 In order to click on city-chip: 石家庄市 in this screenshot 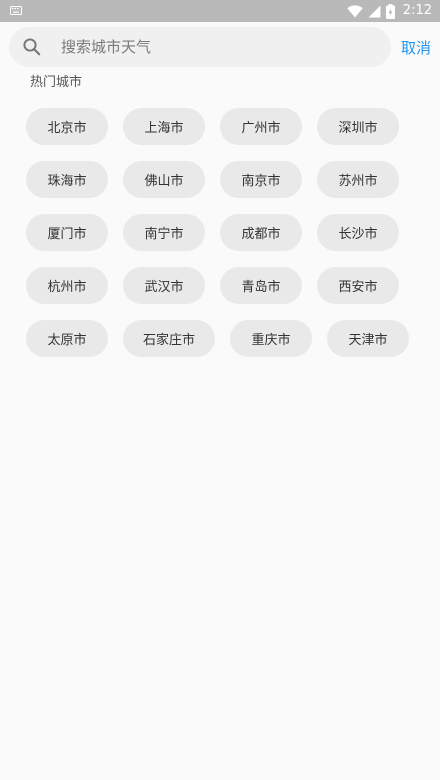, I will do `click(169, 338)`.